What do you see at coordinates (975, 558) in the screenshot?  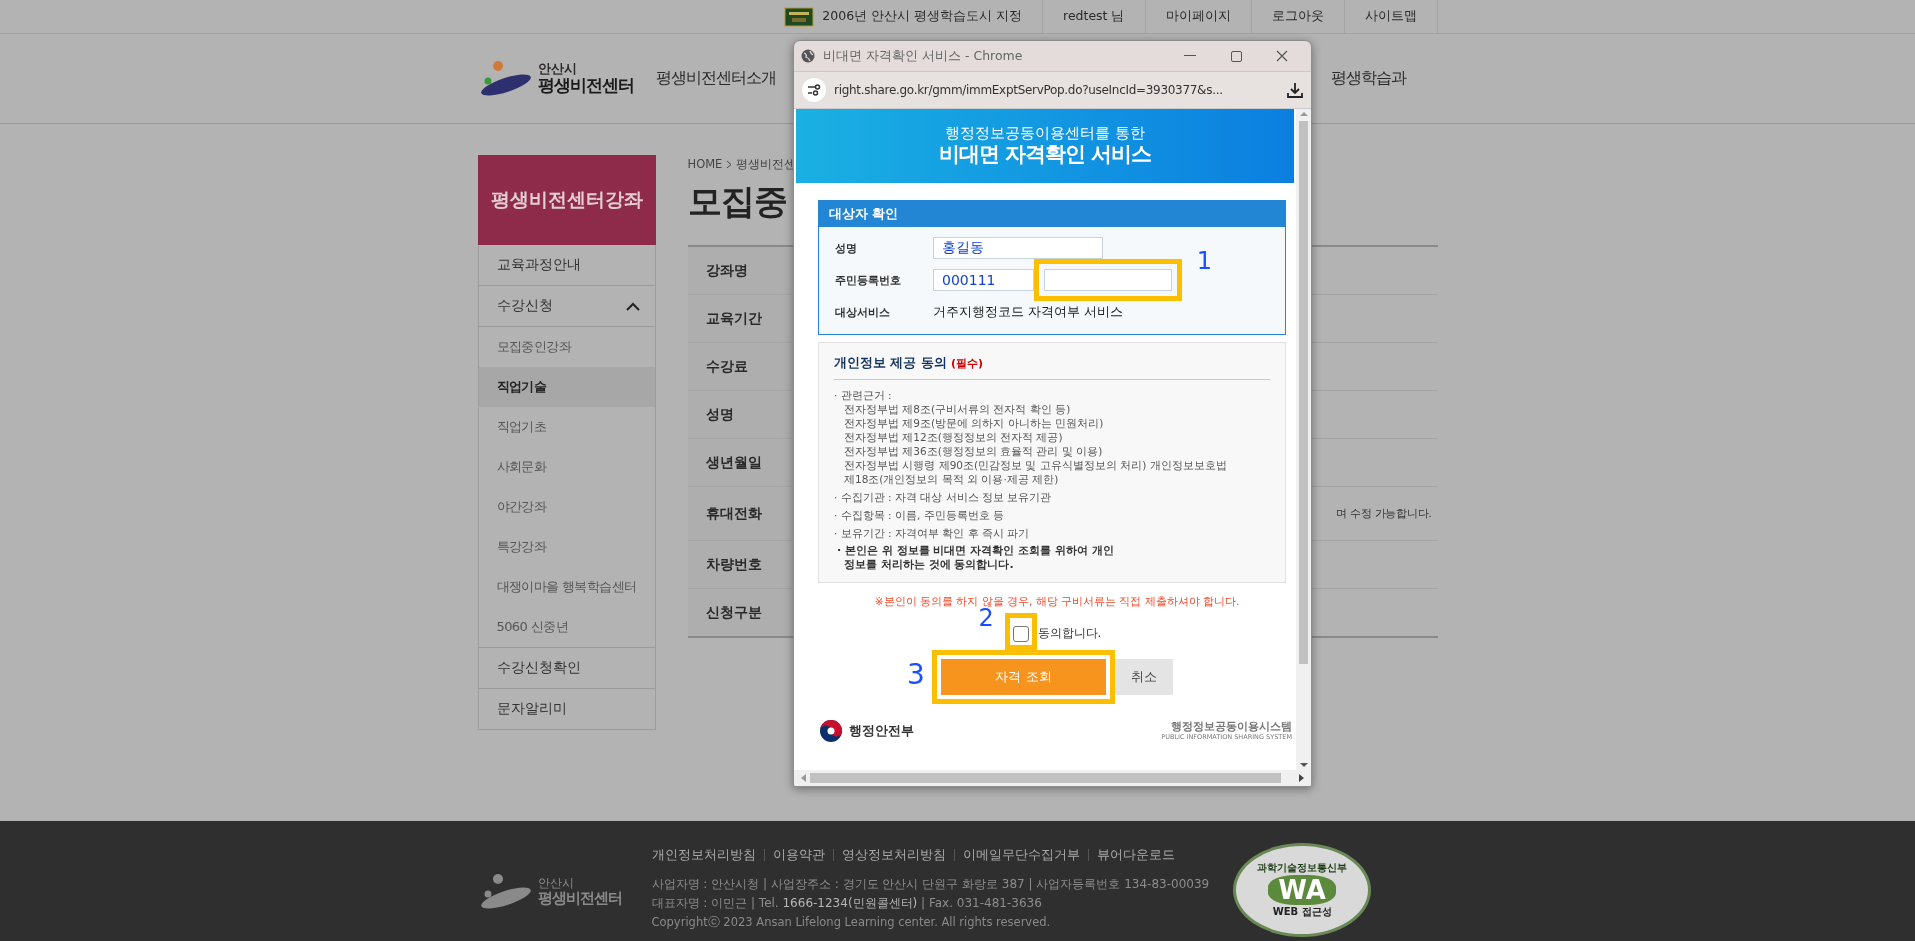 I see `consent-statement: · 본인은 위 정보를 비대면 자격확인 조회를 위하여 개인정보를 처리하는 것에 동의합니다.` at bounding box center [975, 558].